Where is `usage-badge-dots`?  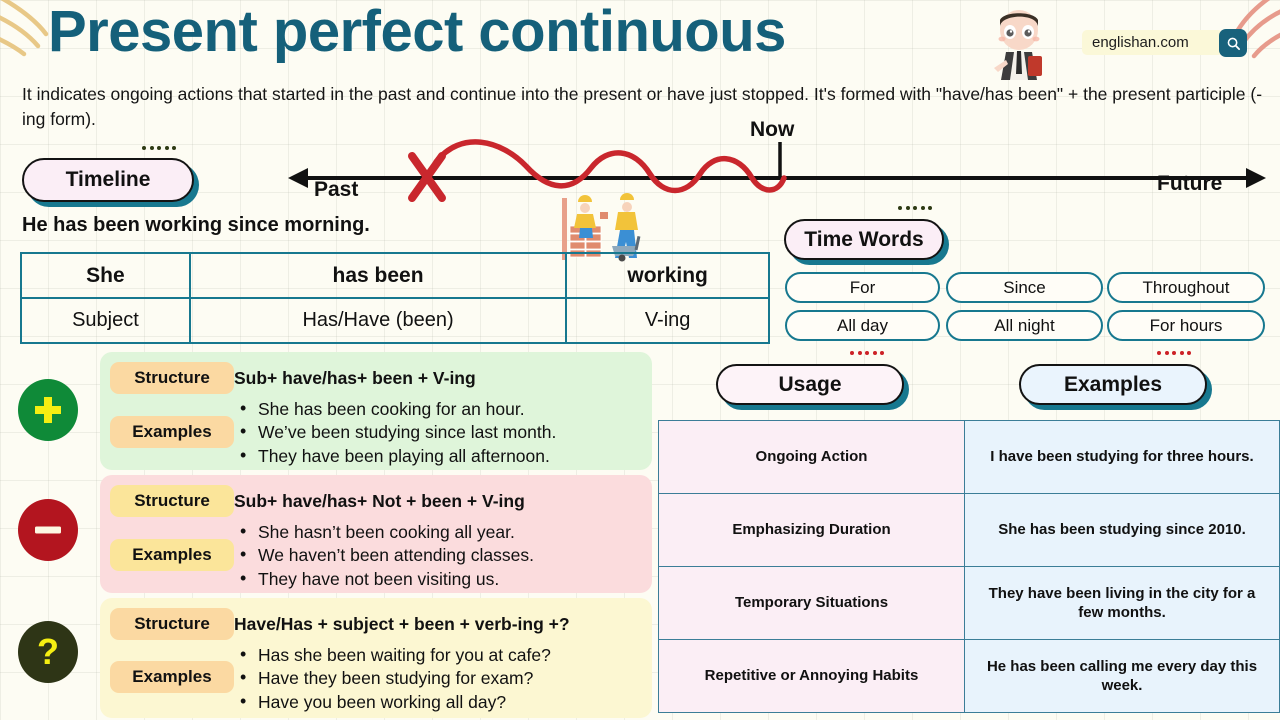 usage-badge-dots is located at coordinates (867, 353).